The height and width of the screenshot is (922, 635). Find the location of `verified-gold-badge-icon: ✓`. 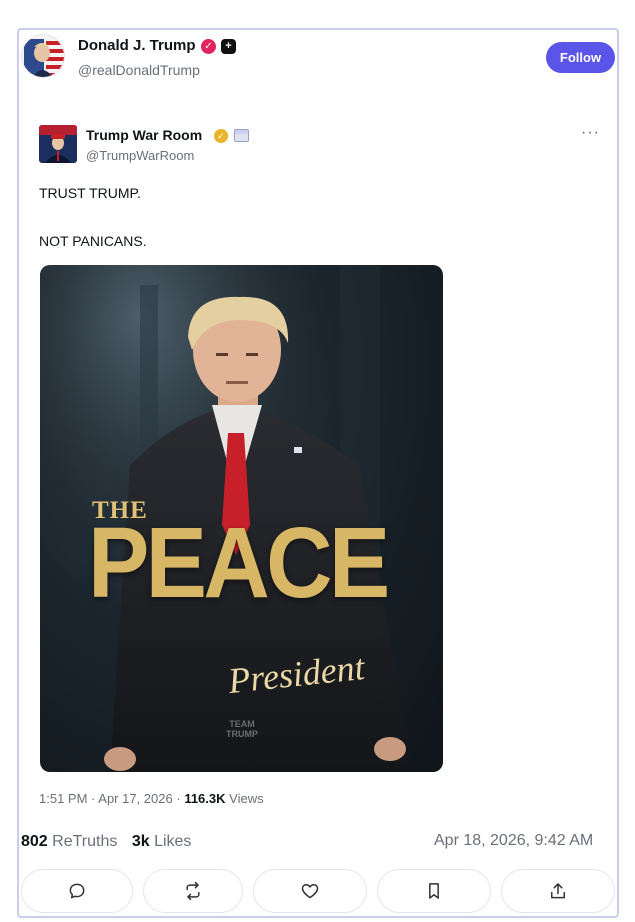

verified-gold-badge-icon: ✓ is located at coordinates (221, 136).